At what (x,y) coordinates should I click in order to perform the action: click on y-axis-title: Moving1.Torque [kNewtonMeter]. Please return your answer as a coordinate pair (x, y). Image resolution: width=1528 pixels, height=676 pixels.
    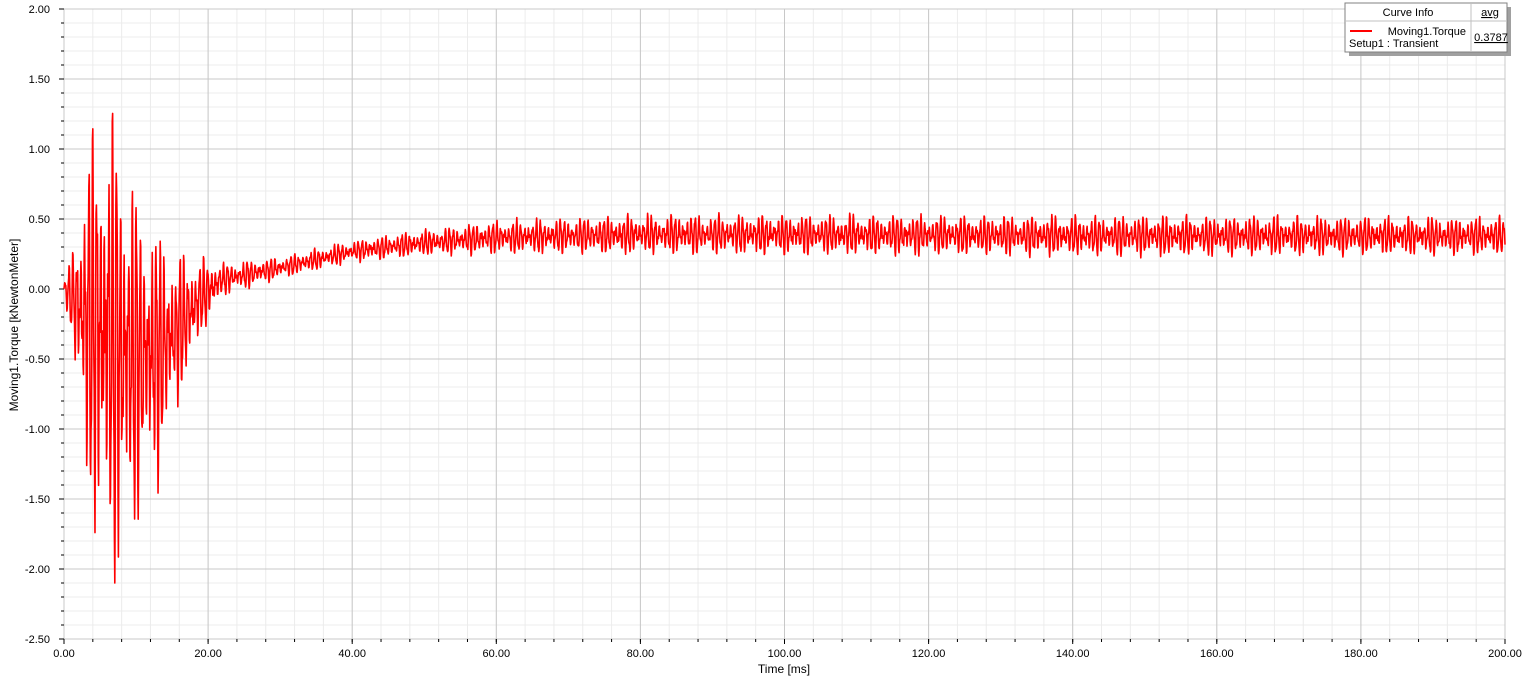
    Looking at the image, I should click on (14, 325).